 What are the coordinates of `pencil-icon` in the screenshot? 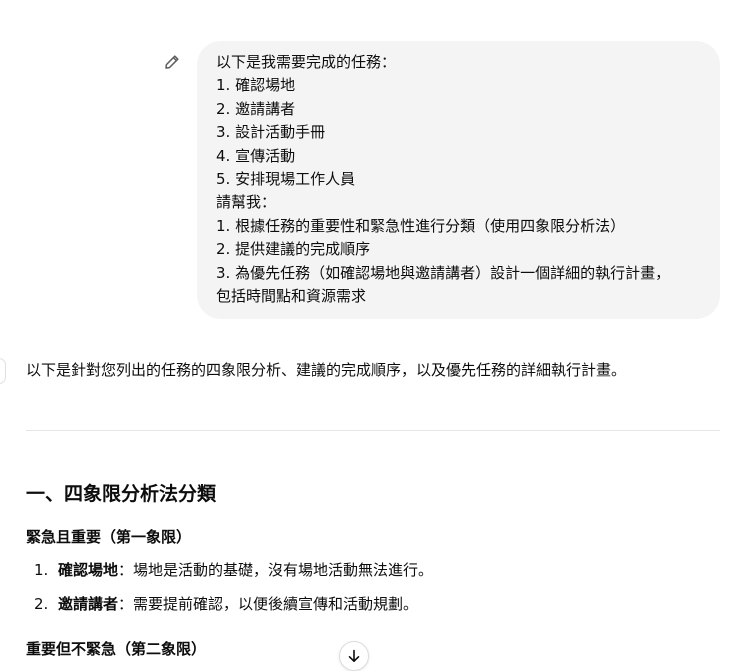 It's located at (172, 62).